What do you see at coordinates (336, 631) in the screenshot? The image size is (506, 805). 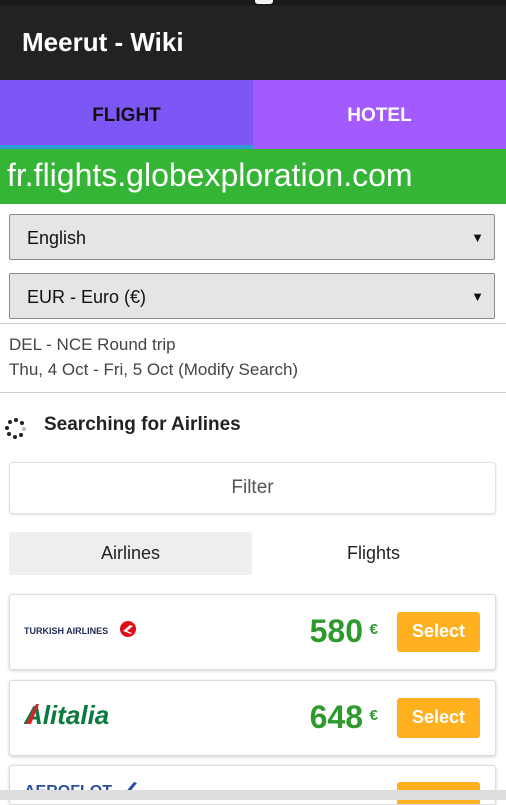 I see `price-value: 580` at bounding box center [336, 631].